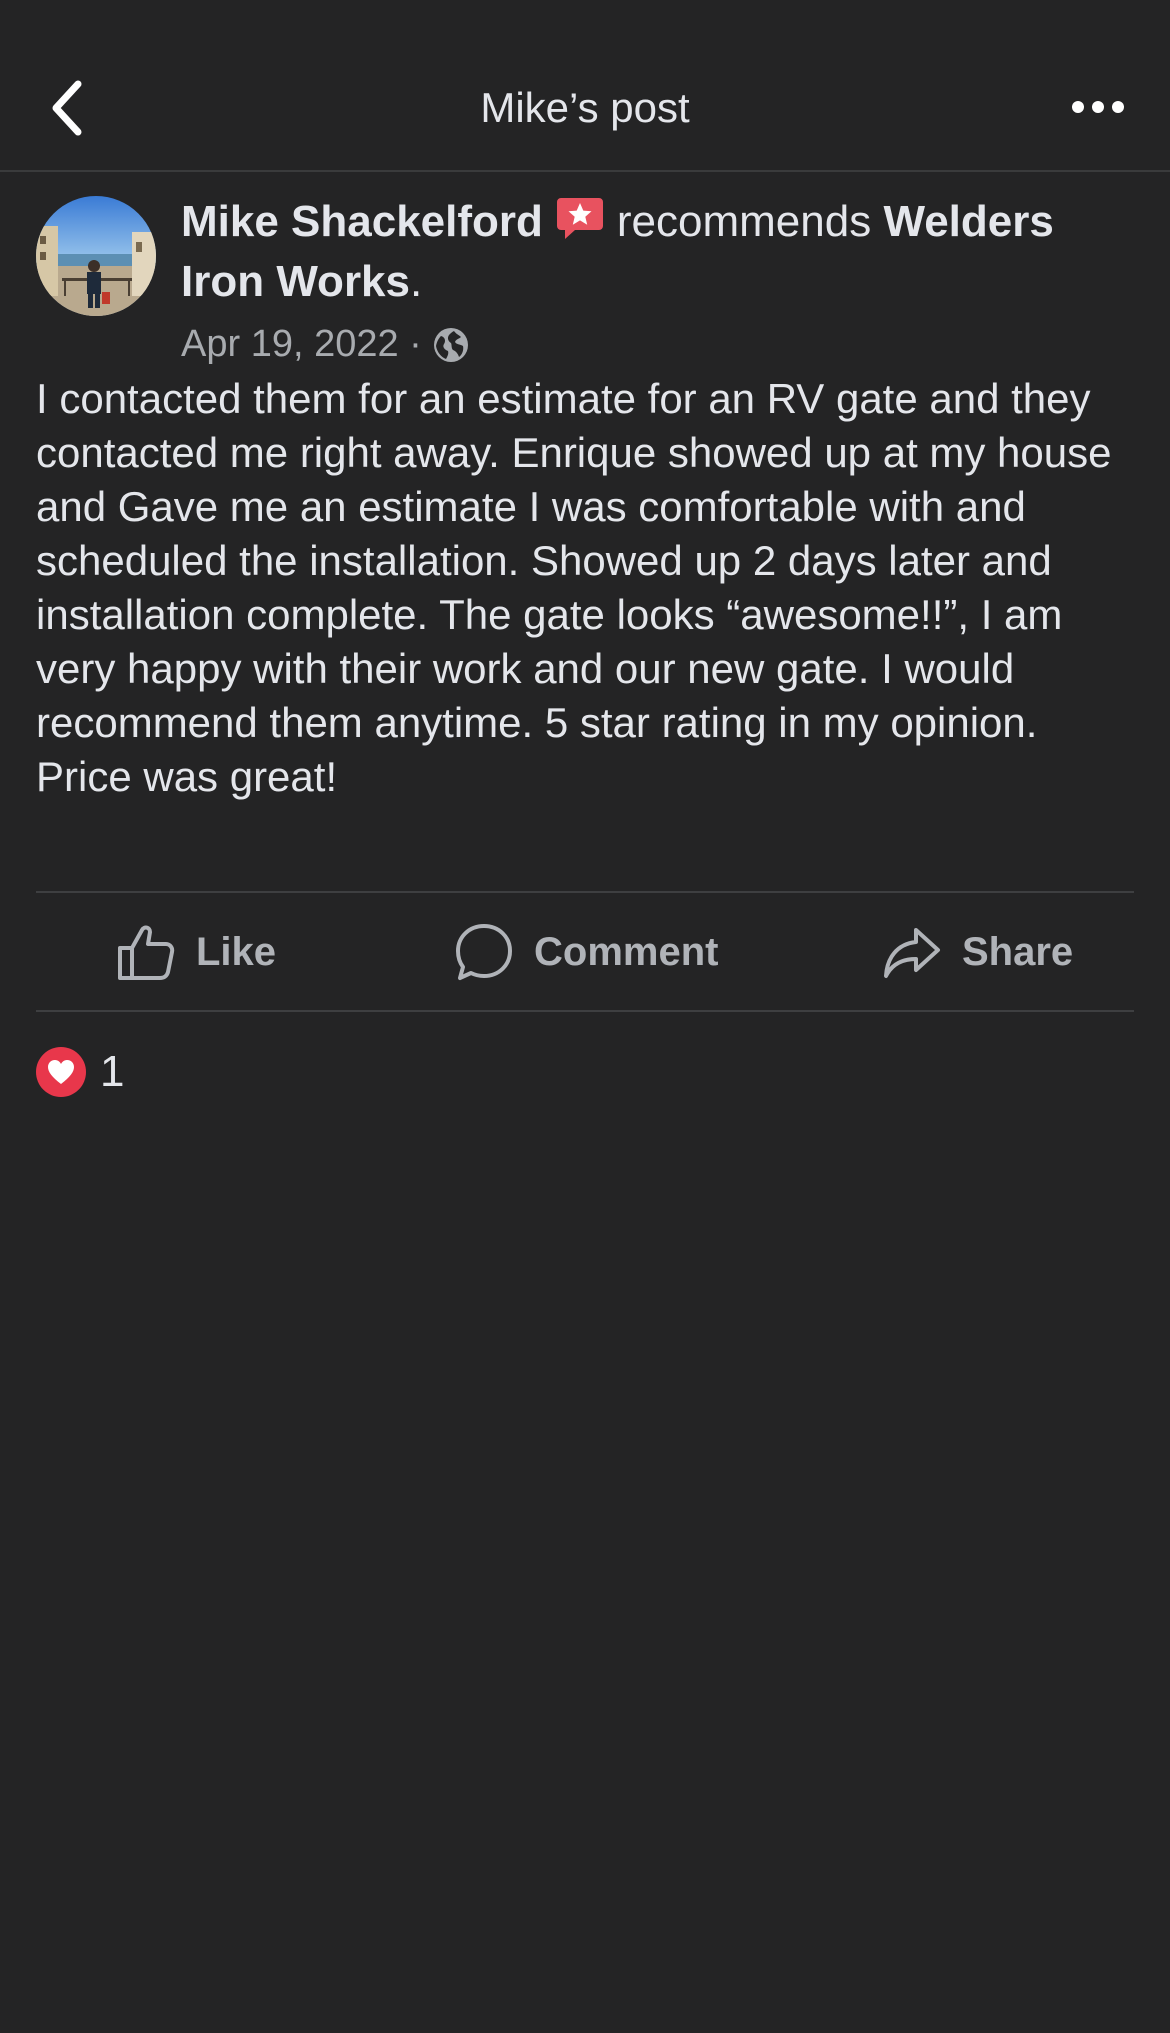 The height and width of the screenshot is (2033, 1170). What do you see at coordinates (1018, 951) in the screenshot?
I see `share-label: Share` at bounding box center [1018, 951].